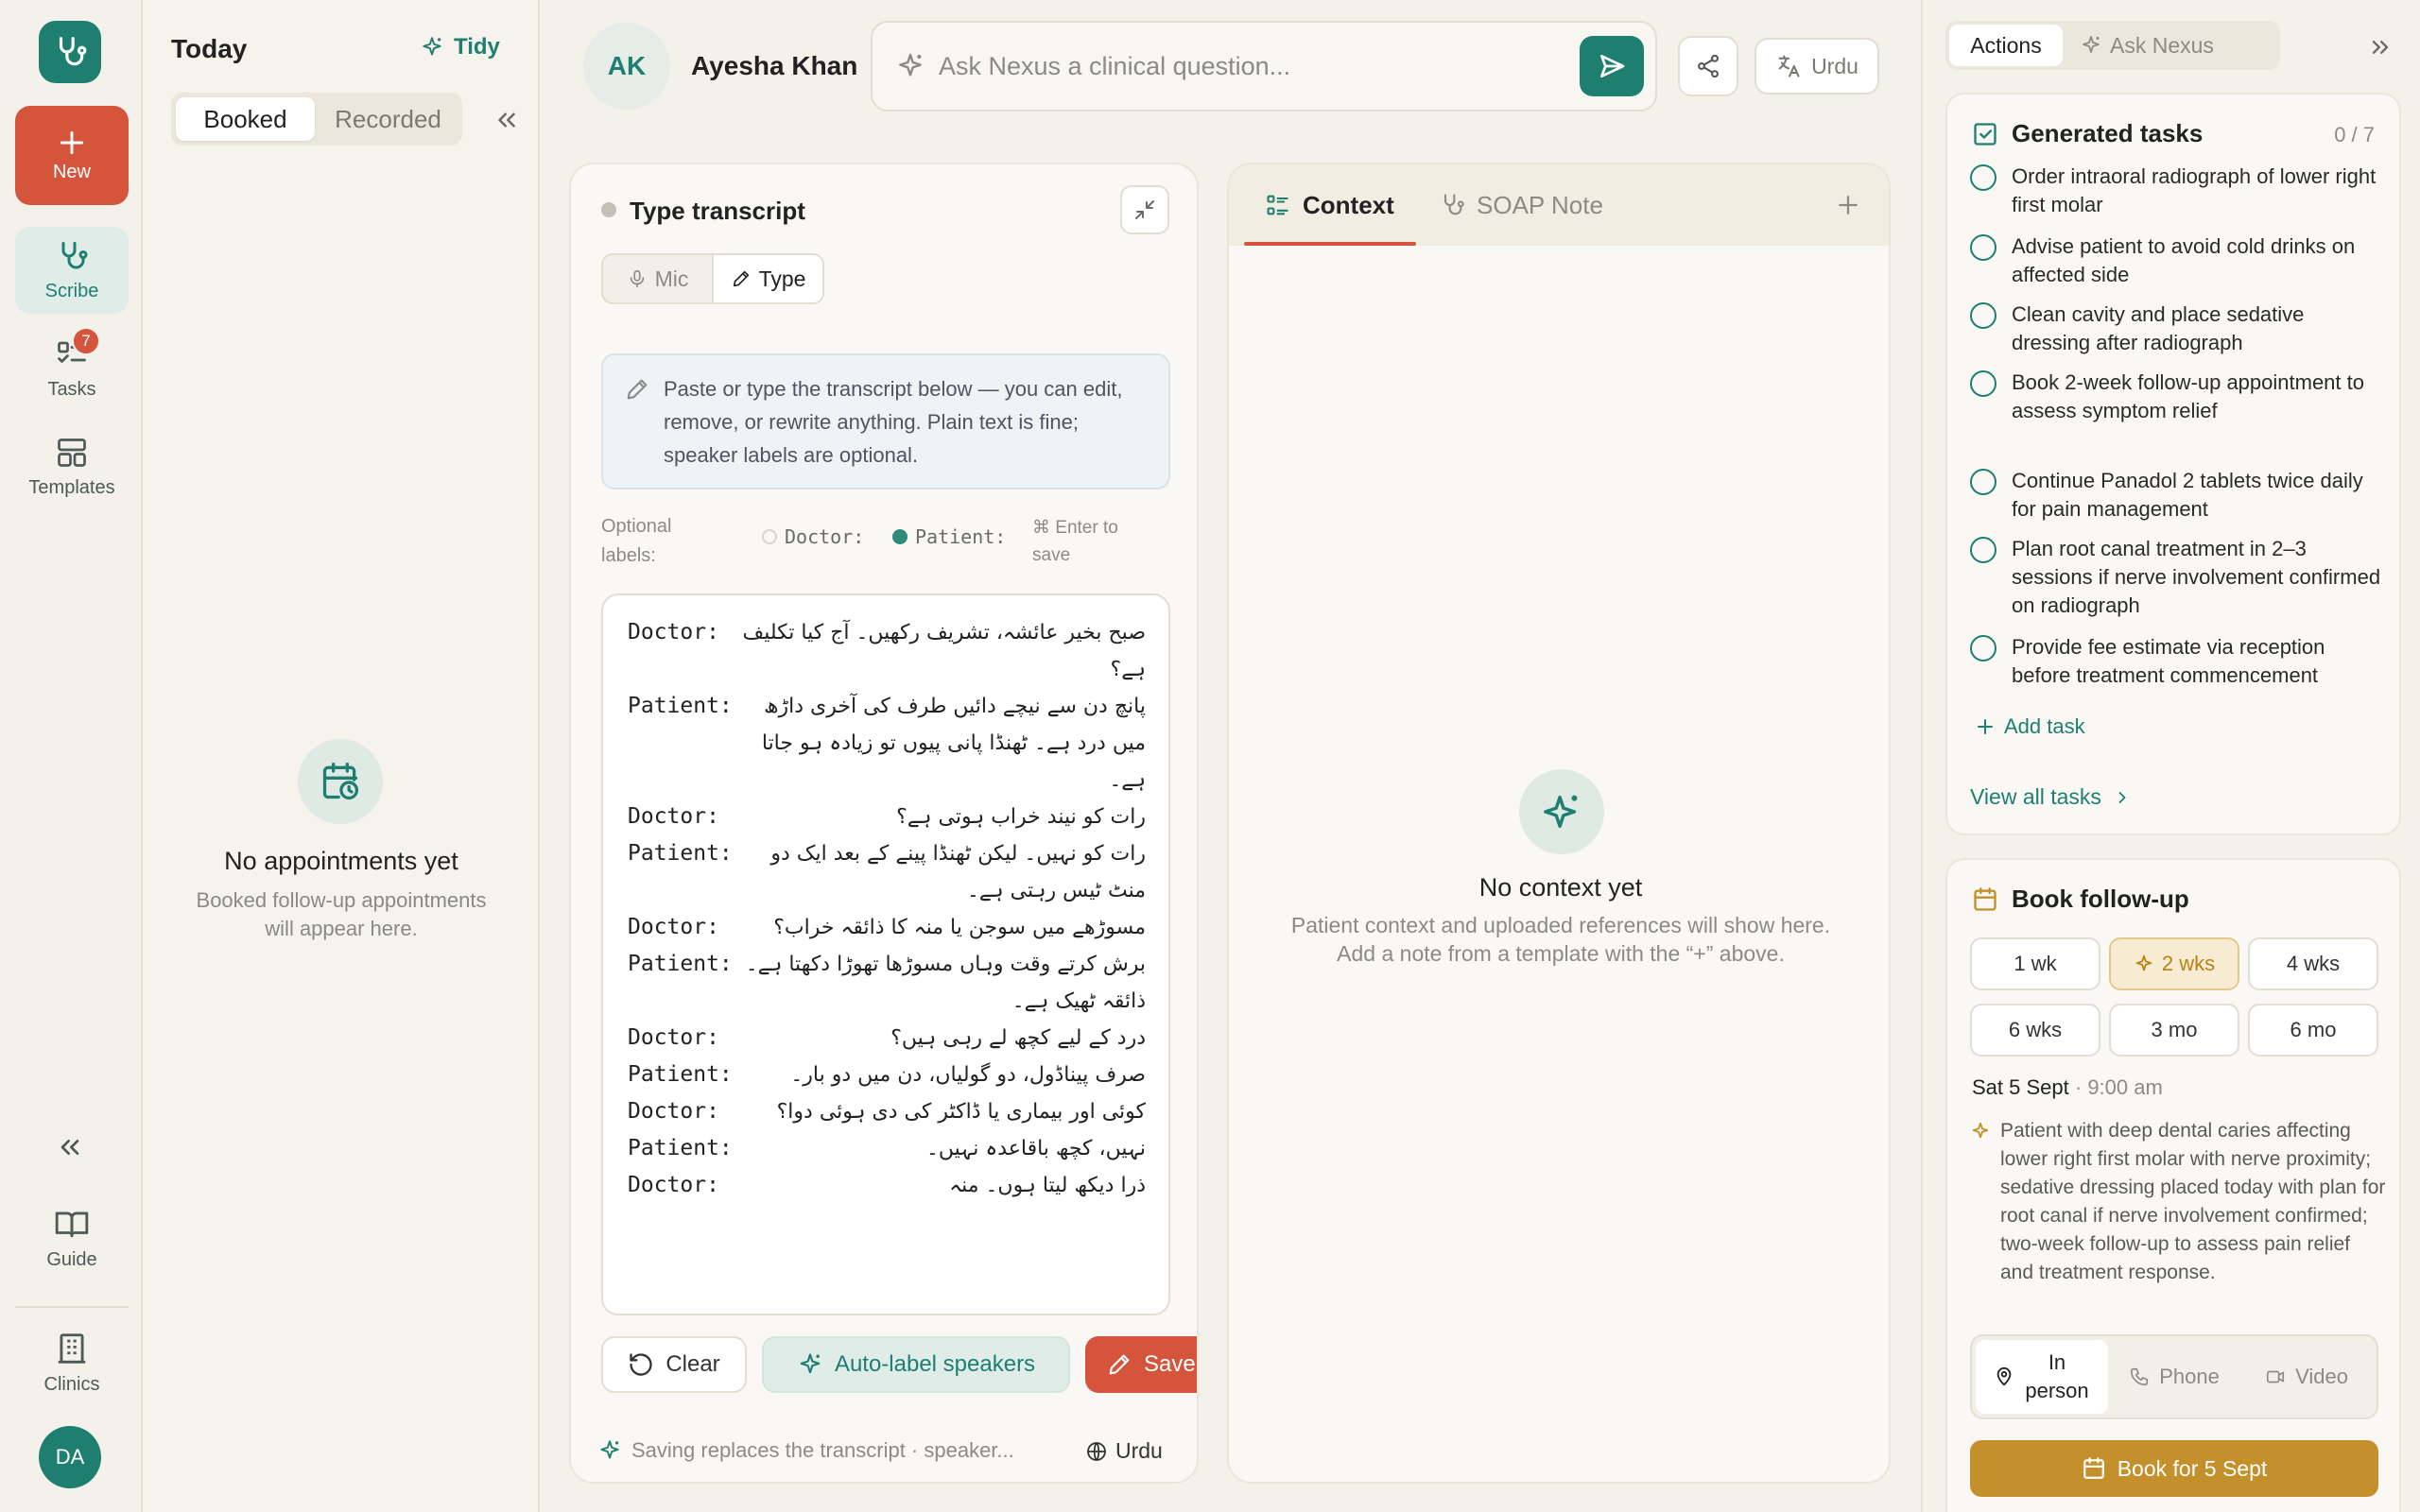 This screenshot has width=2420, height=1512. What do you see at coordinates (774, 66) in the screenshot?
I see `patient-name: Ayesha Khan` at bounding box center [774, 66].